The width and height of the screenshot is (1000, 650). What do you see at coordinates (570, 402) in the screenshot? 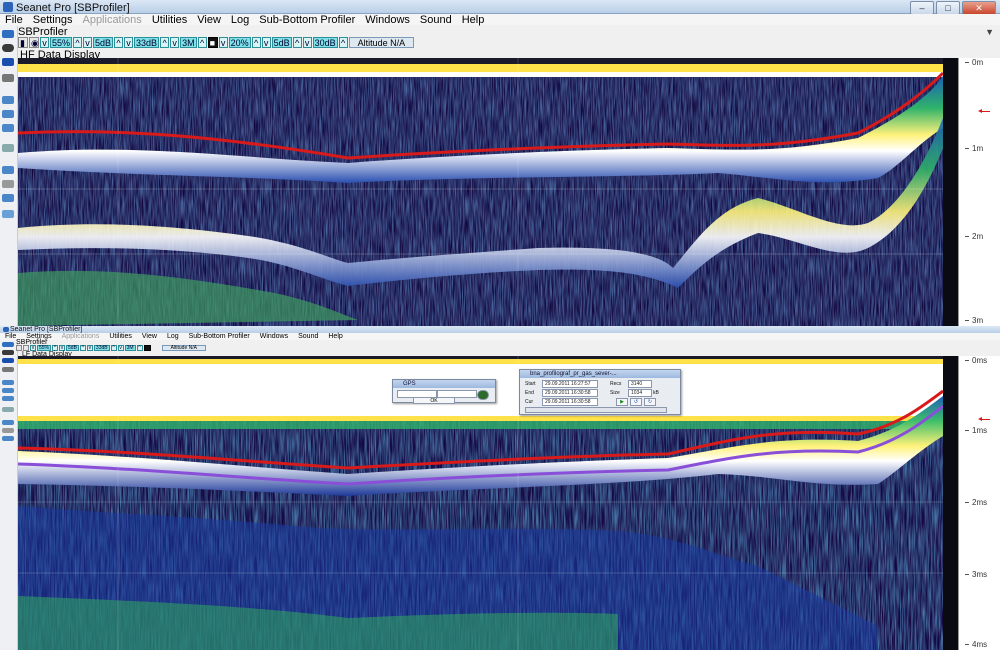
I see `current-time-field: 29.09.2011 16:30:58` at bounding box center [570, 402].